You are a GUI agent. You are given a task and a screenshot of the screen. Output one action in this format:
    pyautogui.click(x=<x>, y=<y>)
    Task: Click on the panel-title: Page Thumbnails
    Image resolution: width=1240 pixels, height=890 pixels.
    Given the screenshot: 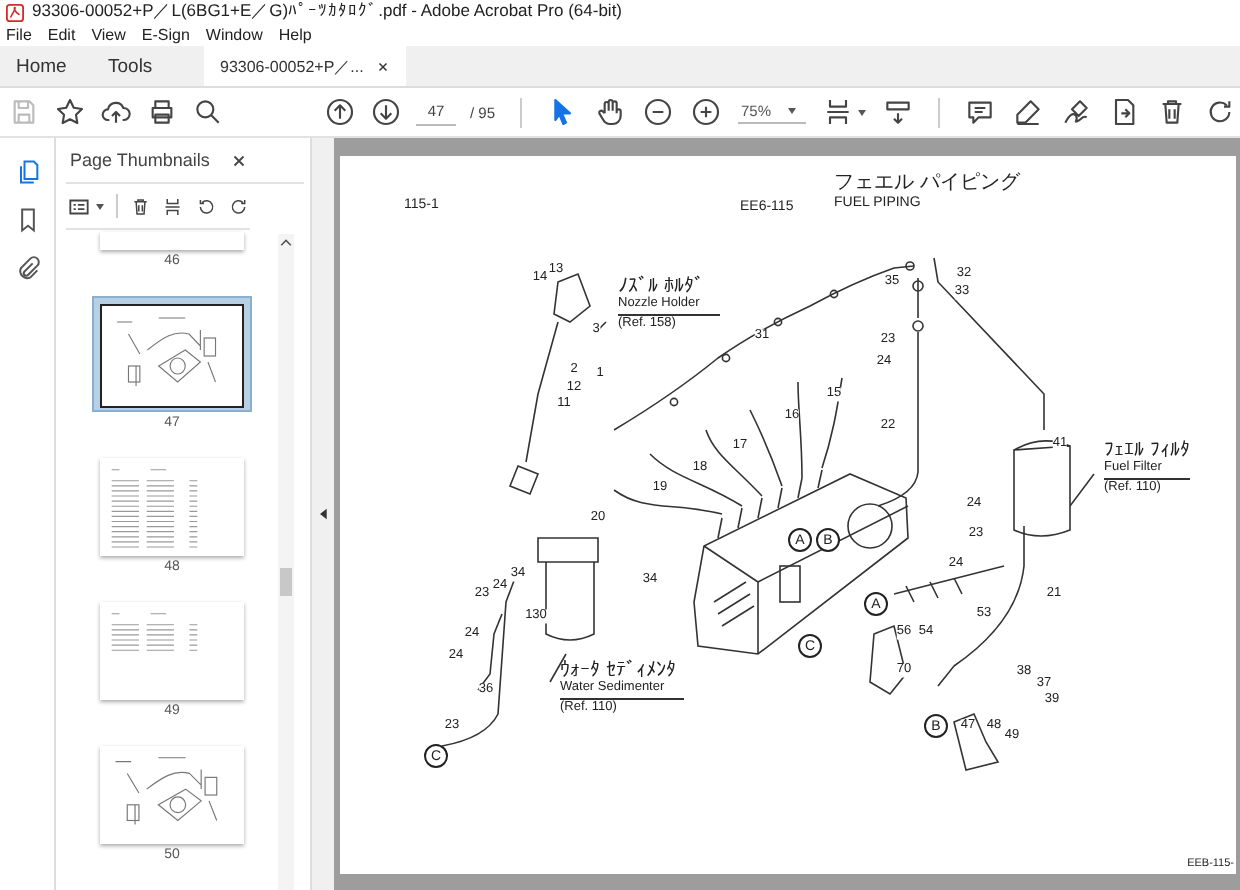 What is the action you would take?
    pyautogui.click(x=140, y=160)
    